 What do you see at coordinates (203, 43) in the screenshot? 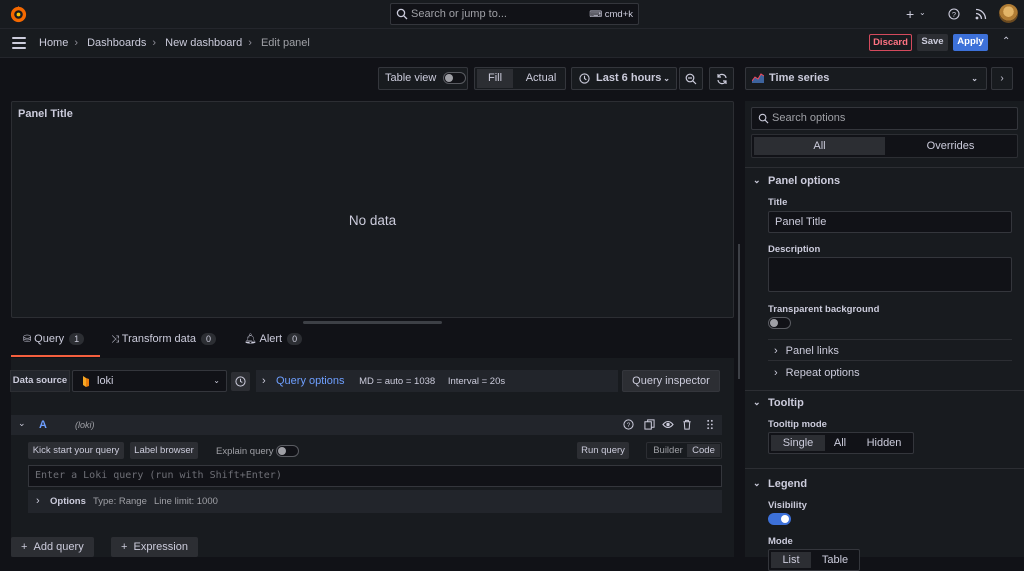
I see `breadcrumb-new-dashboard: New dashboard` at bounding box center [203, 43].